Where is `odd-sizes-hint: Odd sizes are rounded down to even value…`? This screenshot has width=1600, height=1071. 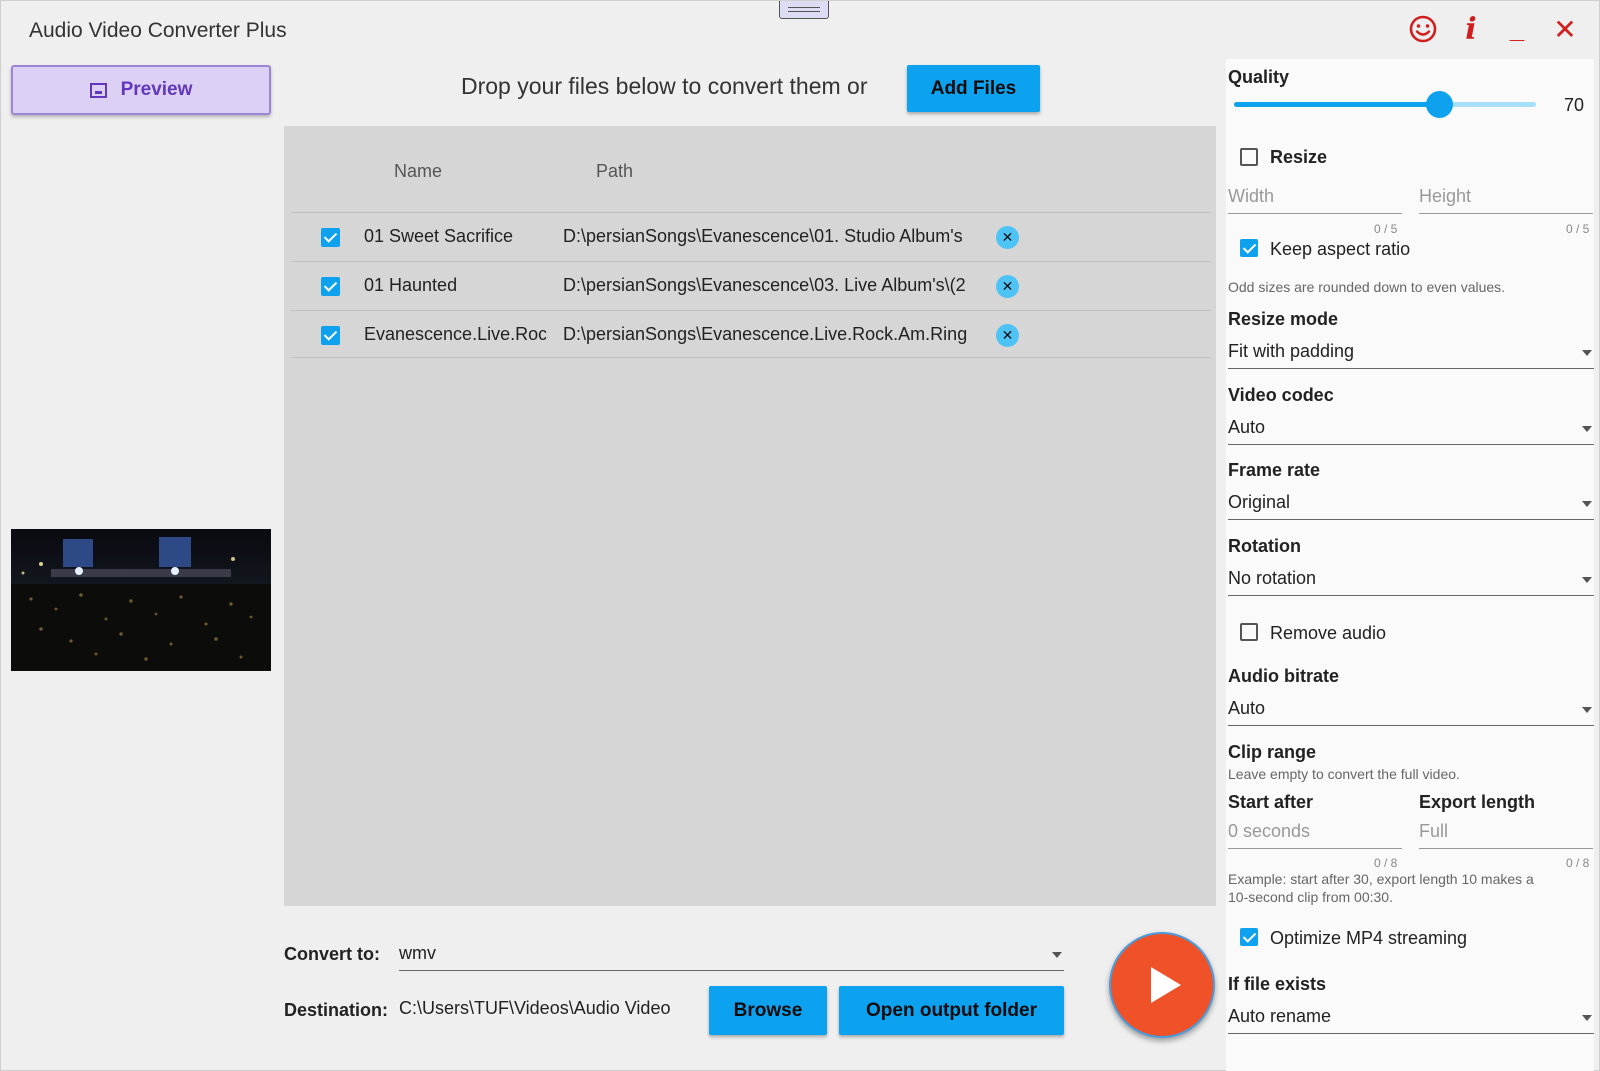
odd-sizes-hint: Odd sizes are rounded down to even value… is located at coordinates (1367, 287).